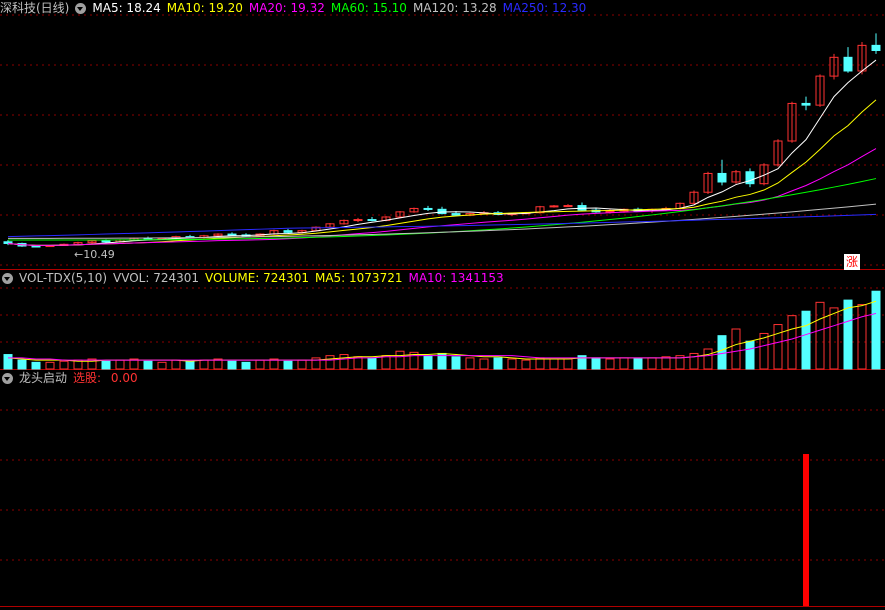 The width and height of the screenshot is (885, 610). I want to click on low-price-label: ←10.49, so click(94, 254).